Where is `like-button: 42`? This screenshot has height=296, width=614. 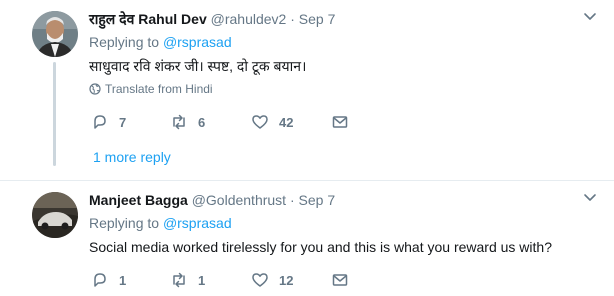 like-button: 42 is located at coordinates (272, 122).